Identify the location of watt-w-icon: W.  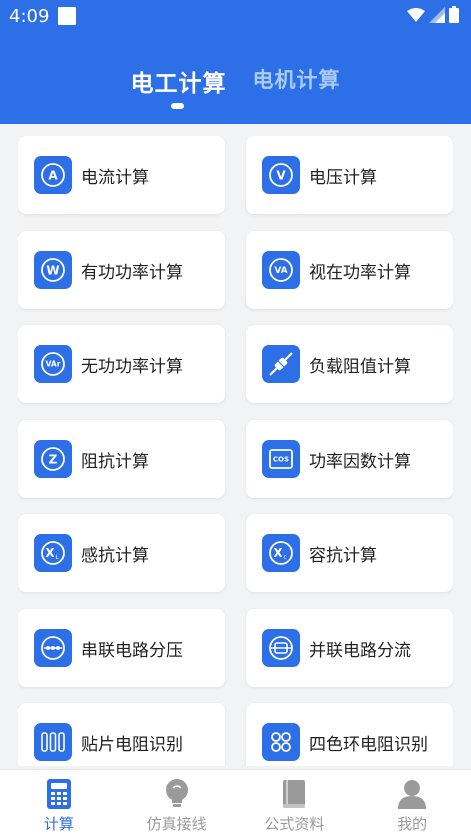
(53, 270).